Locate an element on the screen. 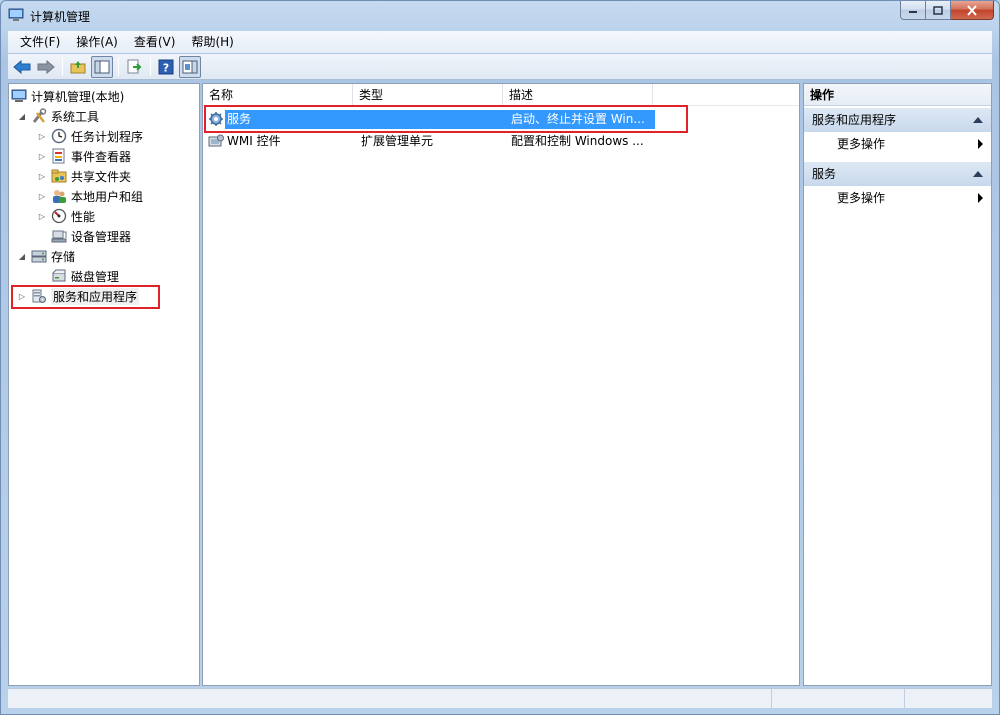 The image size is (1000, 715). tree-node-task-scheduler: ▷ 任务计划程序 is located at coordinates (90, 136).